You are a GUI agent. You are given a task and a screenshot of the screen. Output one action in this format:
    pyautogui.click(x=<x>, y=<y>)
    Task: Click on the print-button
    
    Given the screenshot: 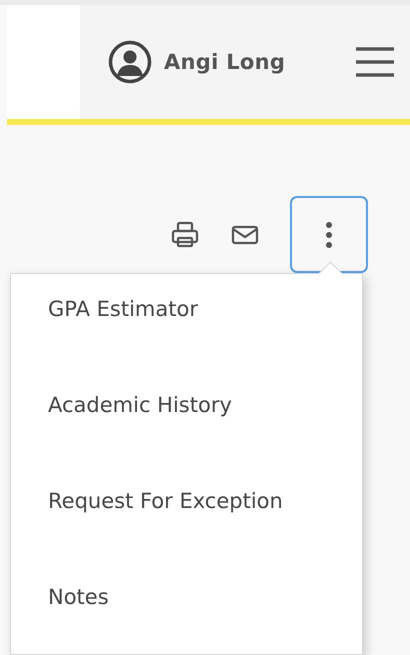 What is the action you would take?
    pyautogui.click(x=185, y=235)
    